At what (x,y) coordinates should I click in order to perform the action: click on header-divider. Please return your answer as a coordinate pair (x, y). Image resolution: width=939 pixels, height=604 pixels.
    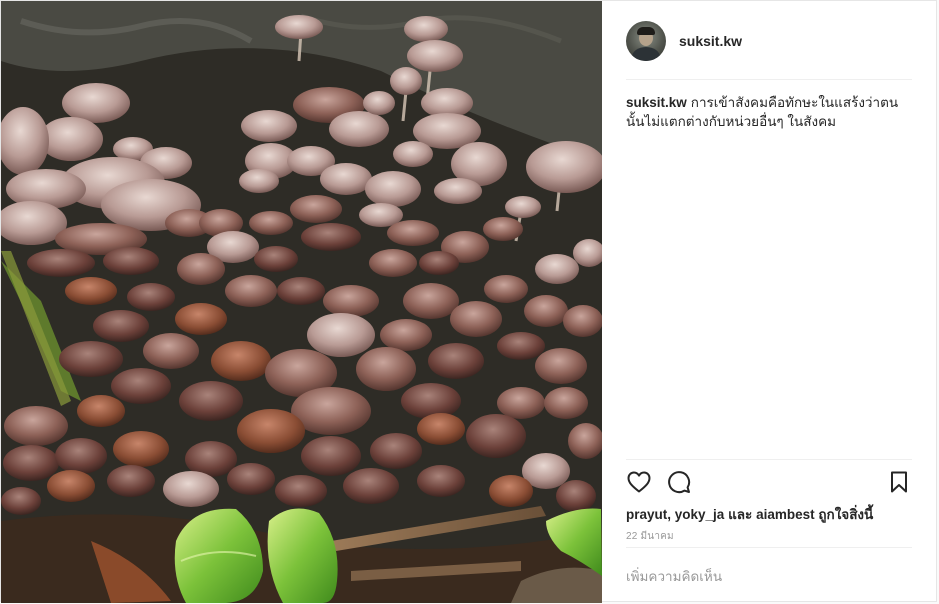
    Looking at the image, I should click on (769, 79).